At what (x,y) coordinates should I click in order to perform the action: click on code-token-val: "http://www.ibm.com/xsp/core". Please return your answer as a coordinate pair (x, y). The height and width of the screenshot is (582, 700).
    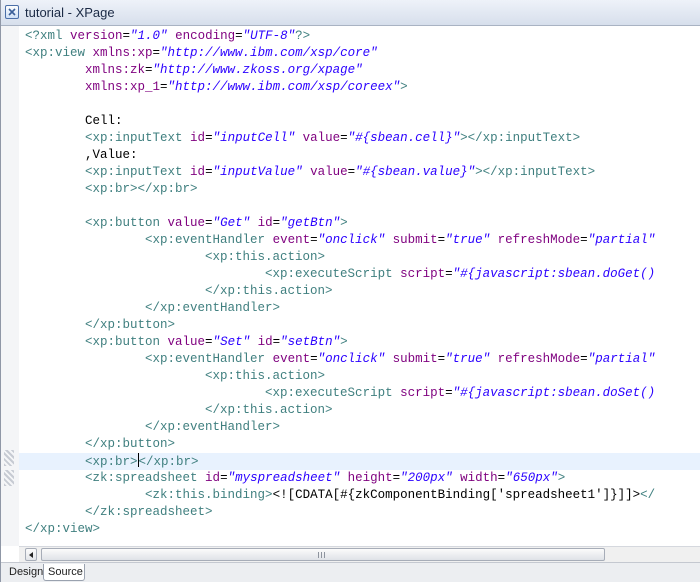
    Looking at the image, I should click on (269, 53).